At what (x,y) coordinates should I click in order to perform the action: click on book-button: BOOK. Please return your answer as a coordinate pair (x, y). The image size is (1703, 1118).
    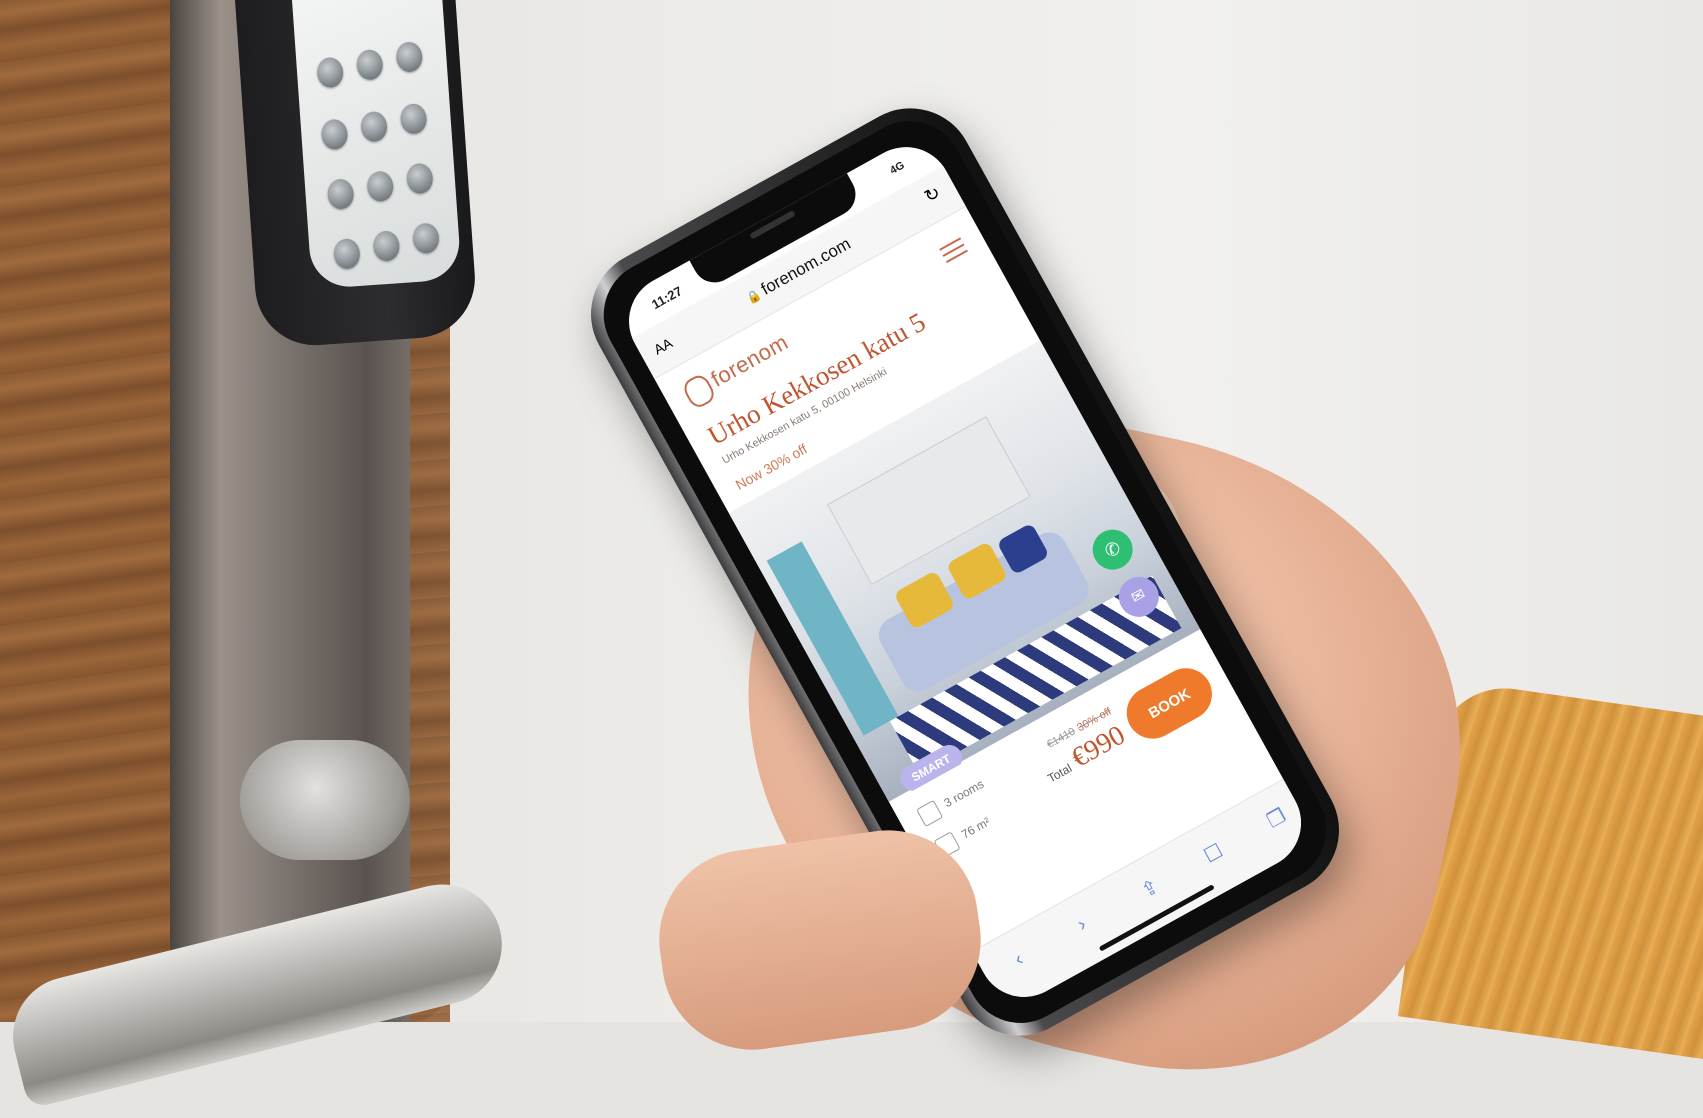
    Looking at the image, I should click on (1169, 703).